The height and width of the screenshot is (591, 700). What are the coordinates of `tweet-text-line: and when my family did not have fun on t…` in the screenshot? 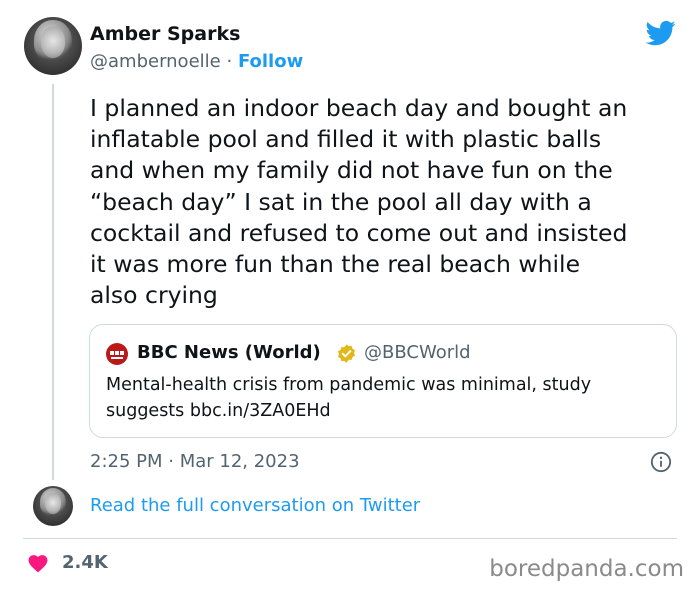 It's located at (351, 170).